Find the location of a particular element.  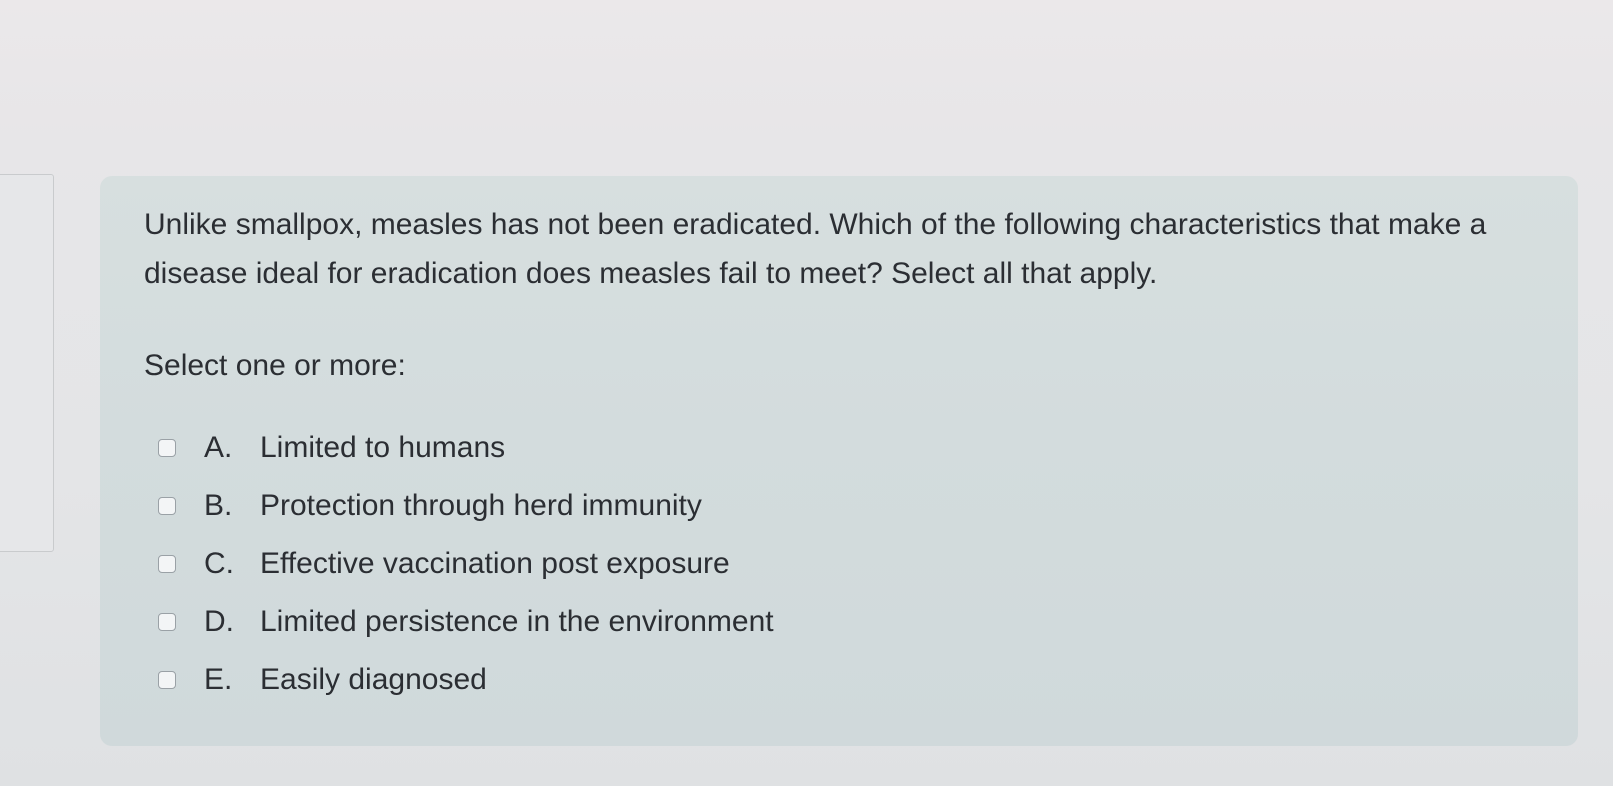

option-e-label: Easily diagnosed is located at coordinates (373, 680).